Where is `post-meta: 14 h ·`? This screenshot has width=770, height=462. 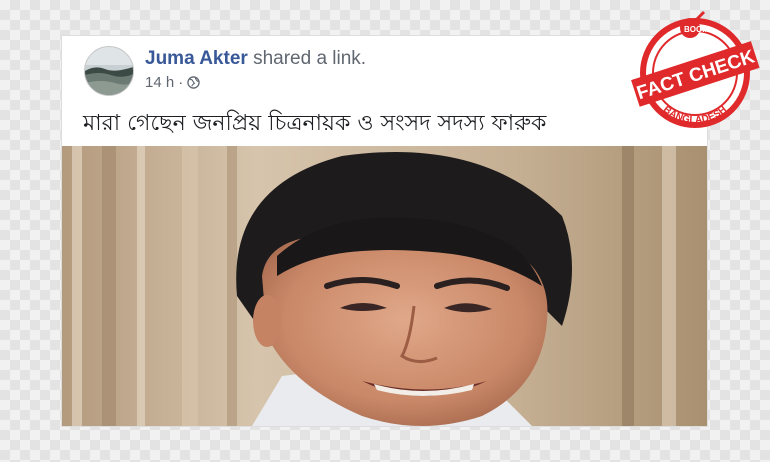
post-meta: 14 h · is located at coordinates (255, 82).